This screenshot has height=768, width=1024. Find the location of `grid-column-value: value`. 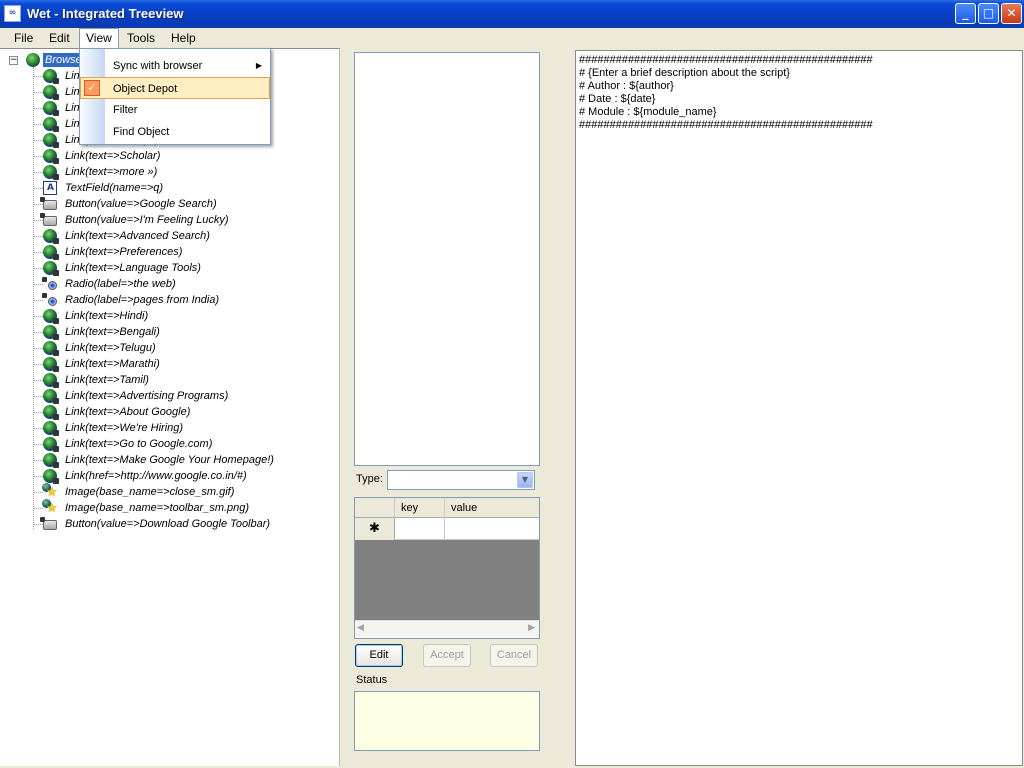

grid-column-value: value is located at coordinates (492, 508).